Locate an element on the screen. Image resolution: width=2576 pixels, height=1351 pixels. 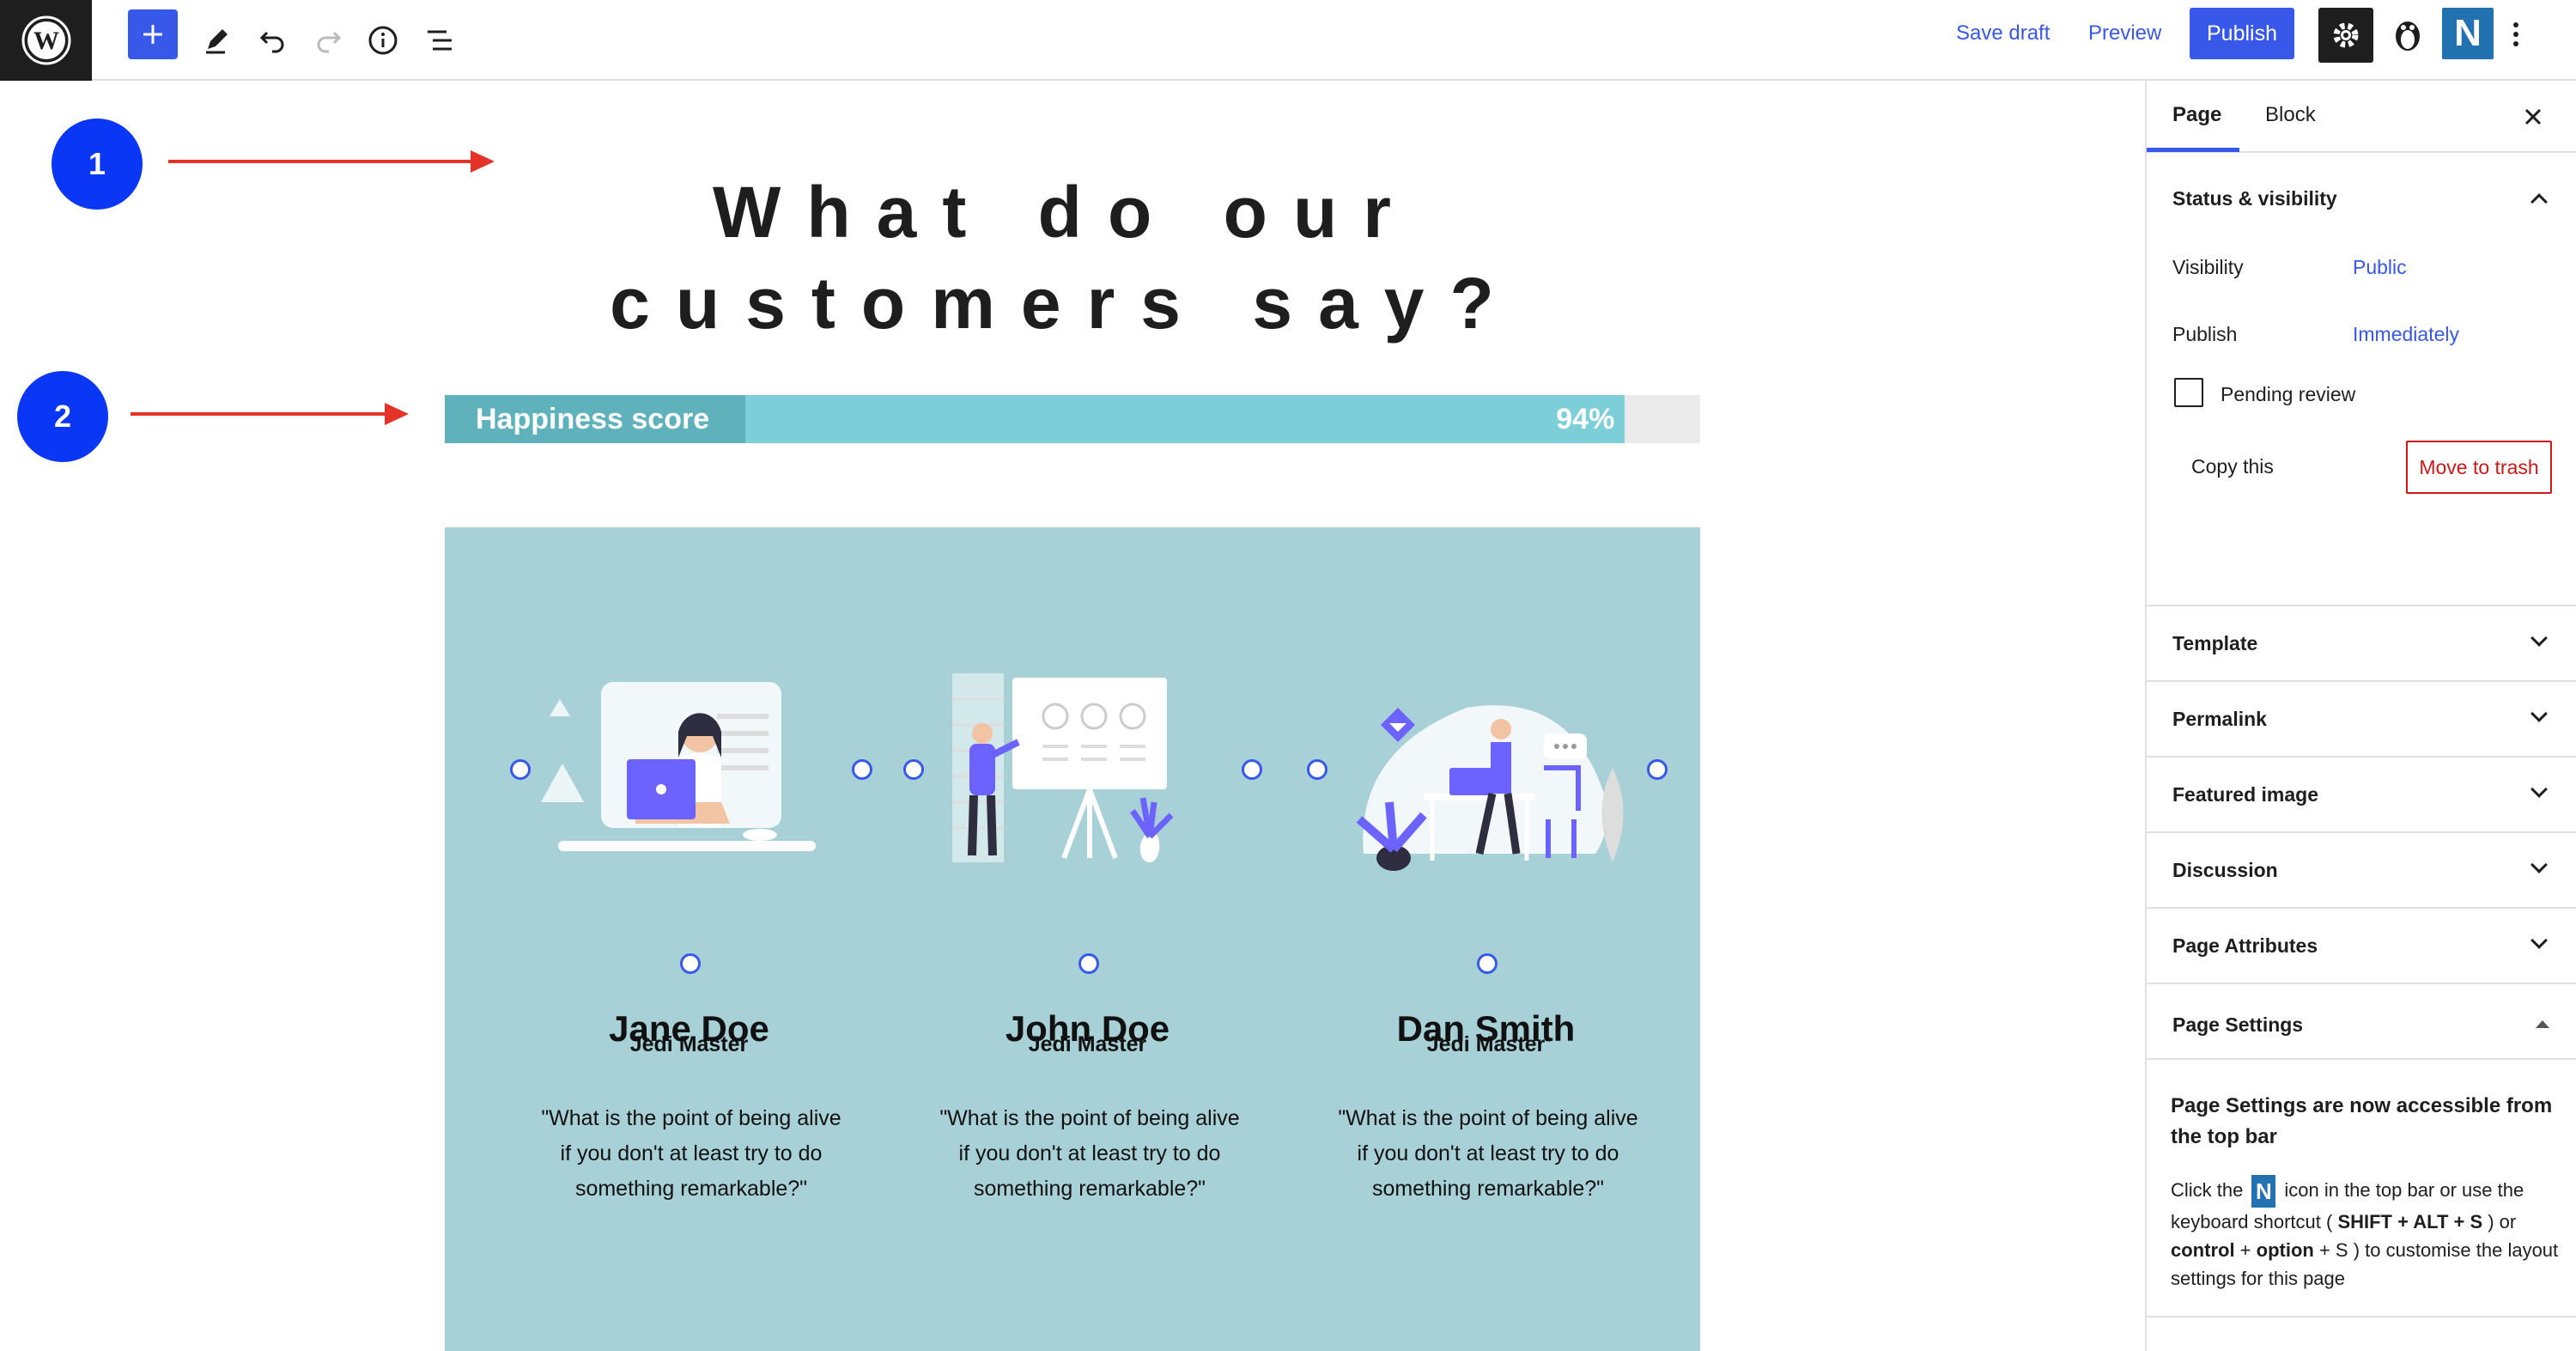
featured-image-panel: Featured image is located at coordinates (2361, 795).